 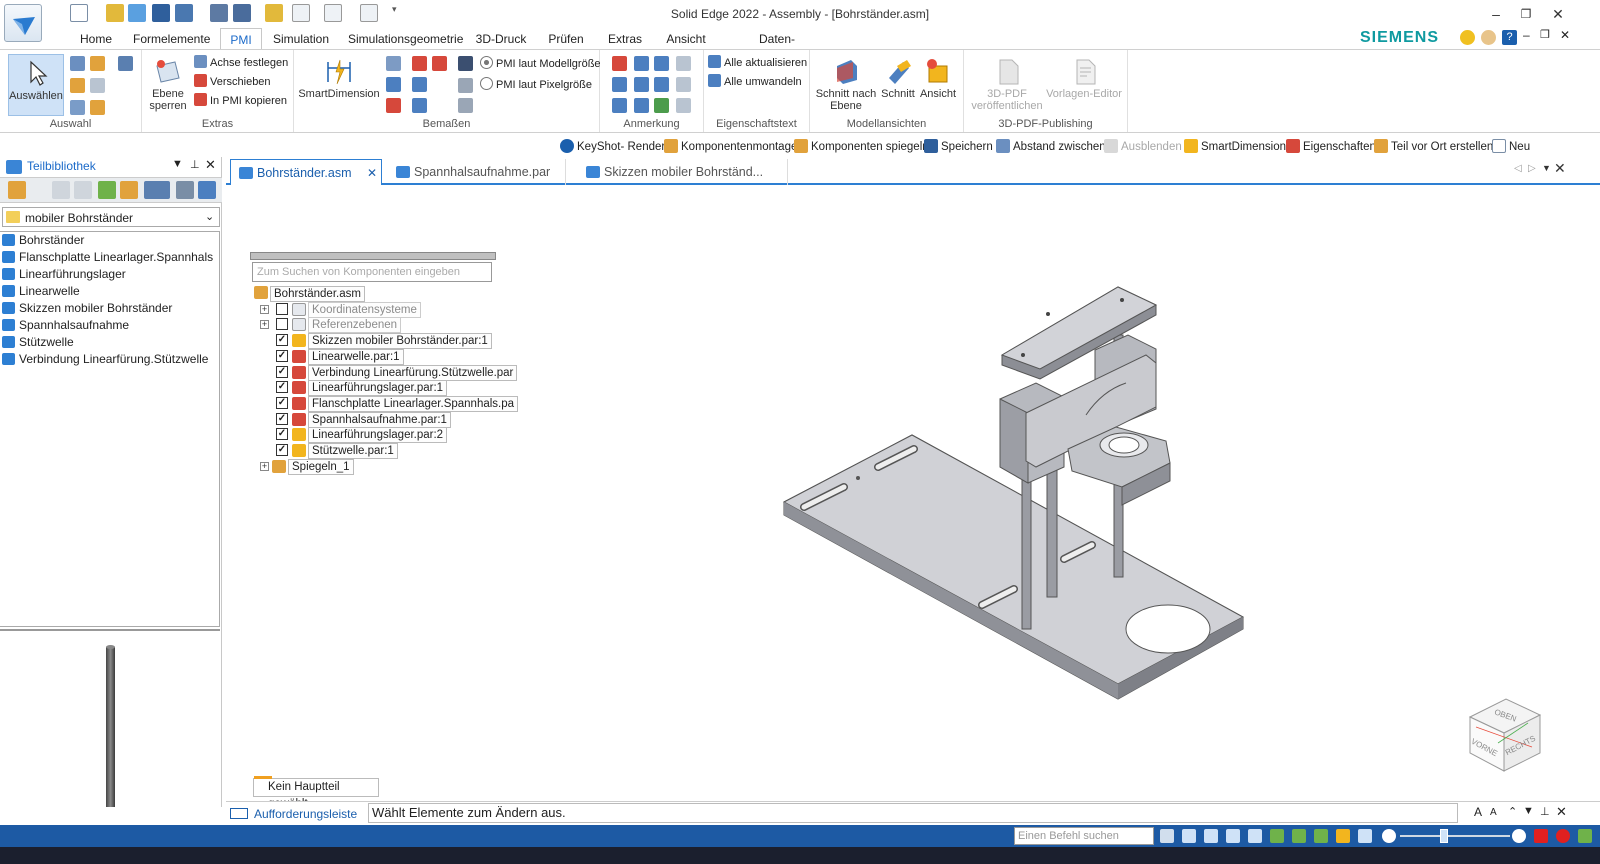 What do you see at coordinates (477, 172) in the screenshot?
I see `tab-spannhalsaufnahme-par: Spannhalsaufnahme.par` at bounding box center [477, 172].